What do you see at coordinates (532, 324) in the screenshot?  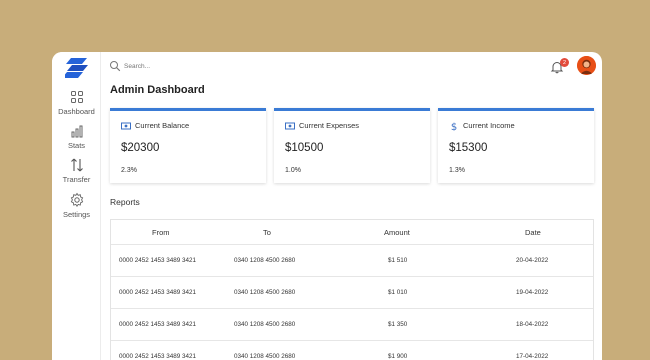 I see `cell-date: 18-04-2022` at bounding box center [532, 324].